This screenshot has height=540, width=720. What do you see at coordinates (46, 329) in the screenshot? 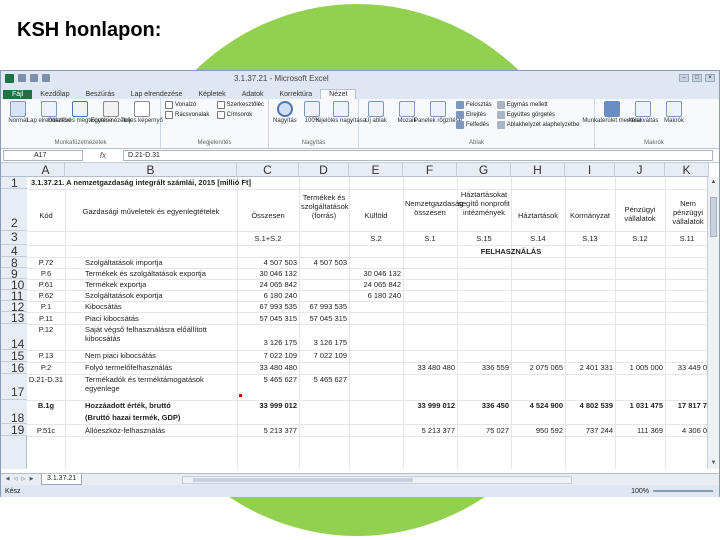
I see `row-code: P.12` at bounding box center [46, 329].